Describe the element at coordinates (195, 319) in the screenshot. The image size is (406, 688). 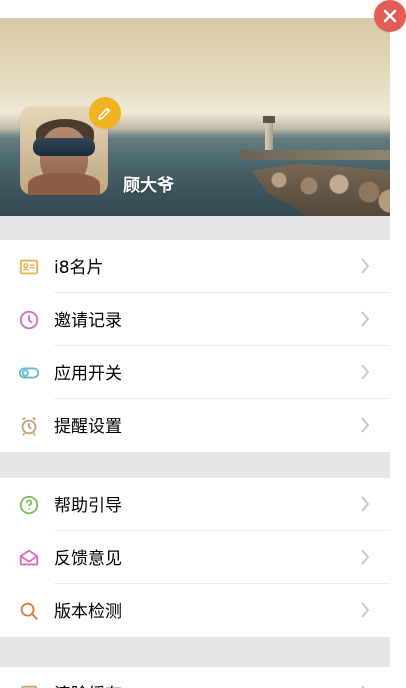
I see `menu-item-invite-records: 邀请记录` at that location.